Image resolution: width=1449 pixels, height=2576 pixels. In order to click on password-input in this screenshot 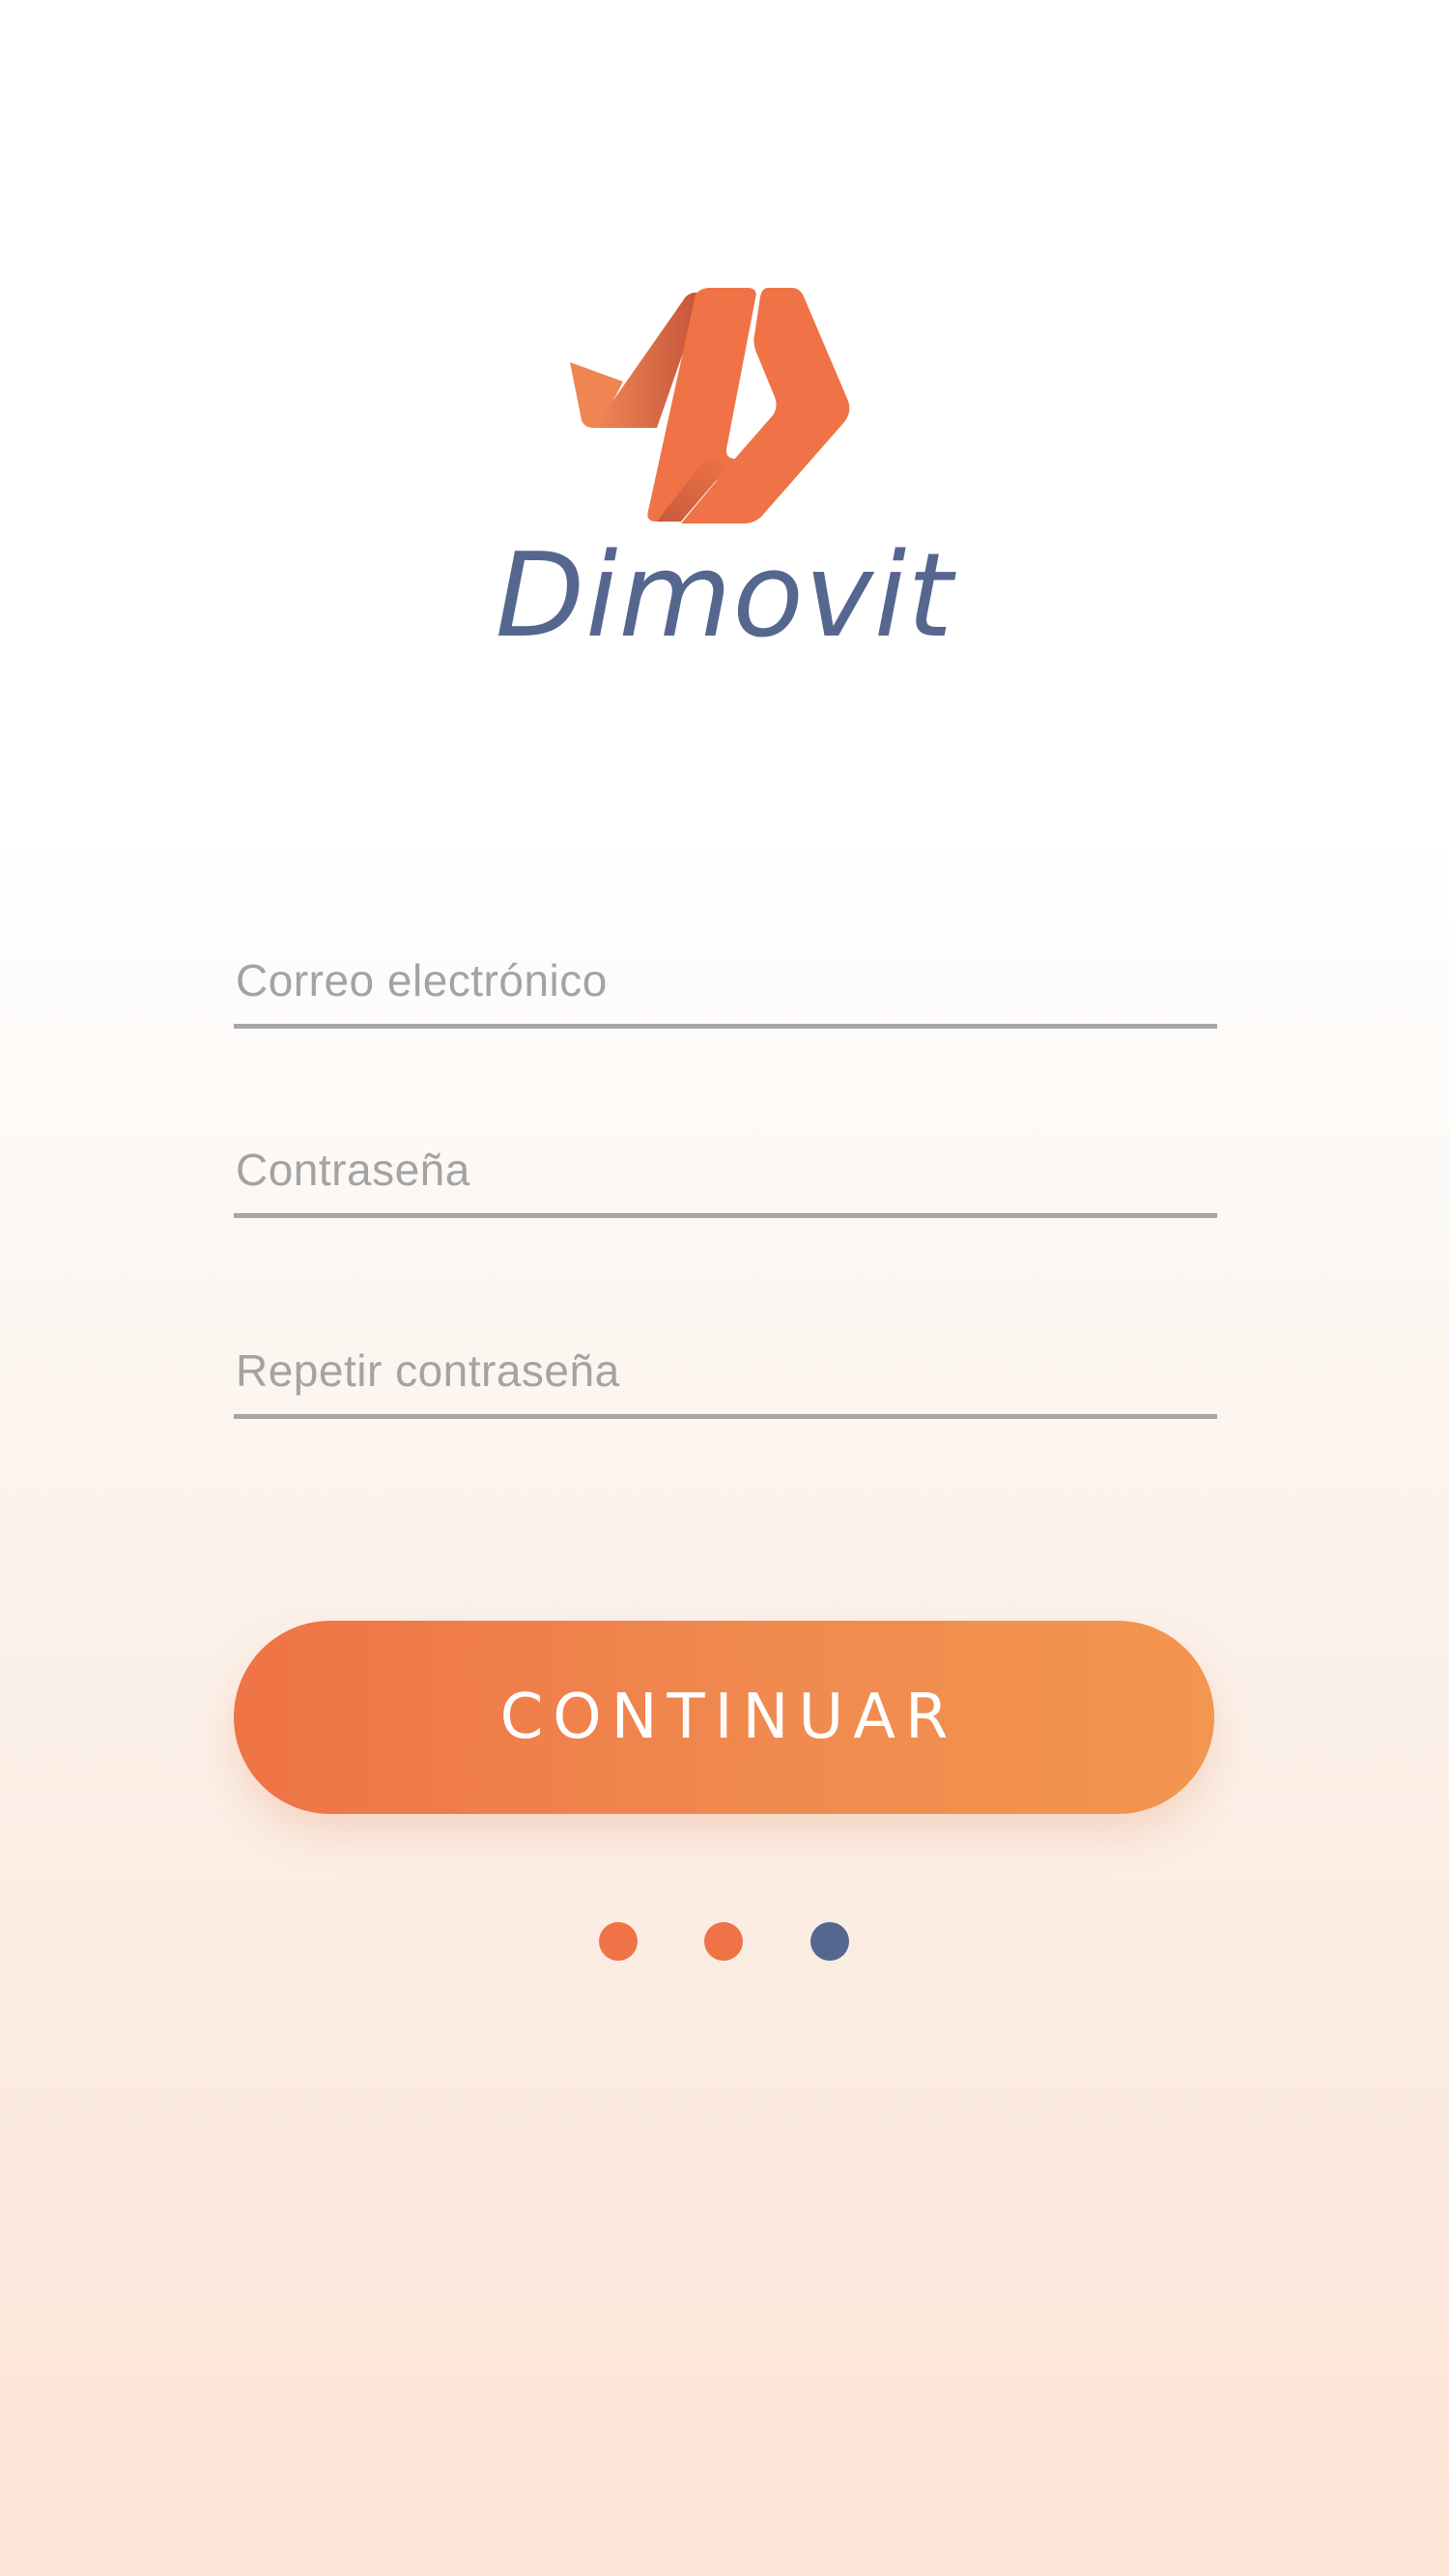, I will do `click(725, 1169)`.